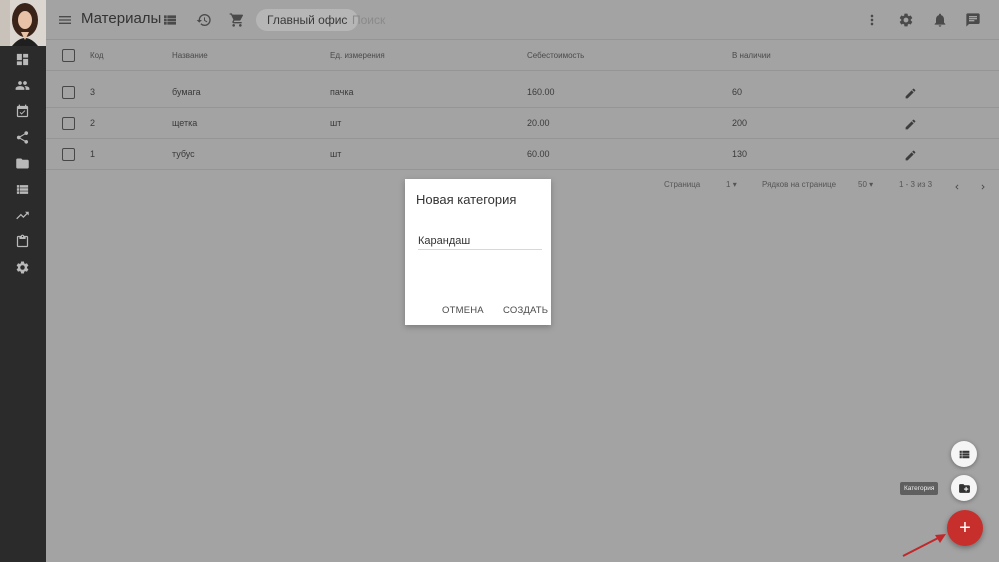  Describe the element at coordinates (22, 137) in the screenshot. I see `share-icon` at that location.